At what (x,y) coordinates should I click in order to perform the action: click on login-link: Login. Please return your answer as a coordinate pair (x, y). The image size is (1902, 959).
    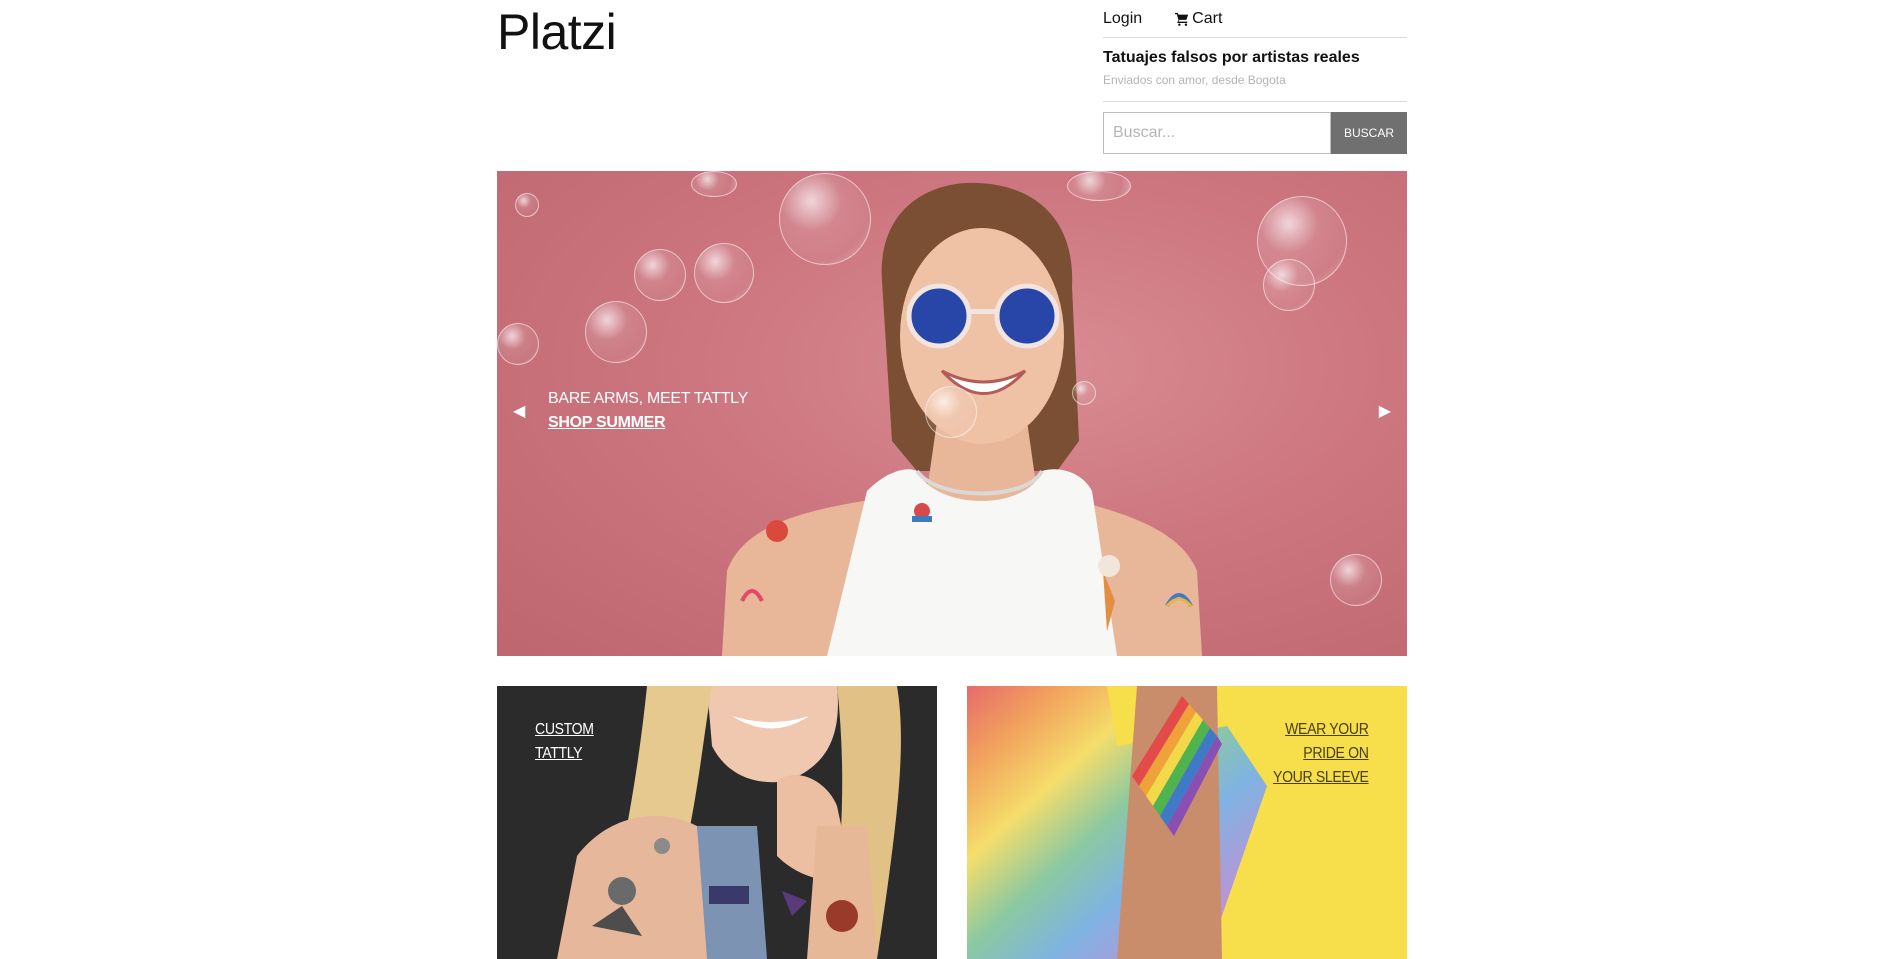
    Looking at the image, I should click on (1122, 19).